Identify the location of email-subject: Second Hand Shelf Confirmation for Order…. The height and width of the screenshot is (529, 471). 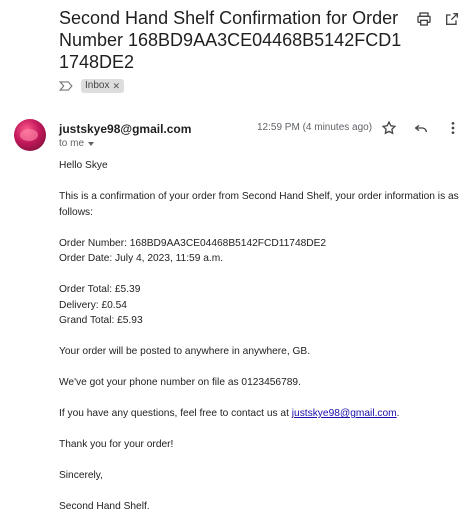
(230, 40).